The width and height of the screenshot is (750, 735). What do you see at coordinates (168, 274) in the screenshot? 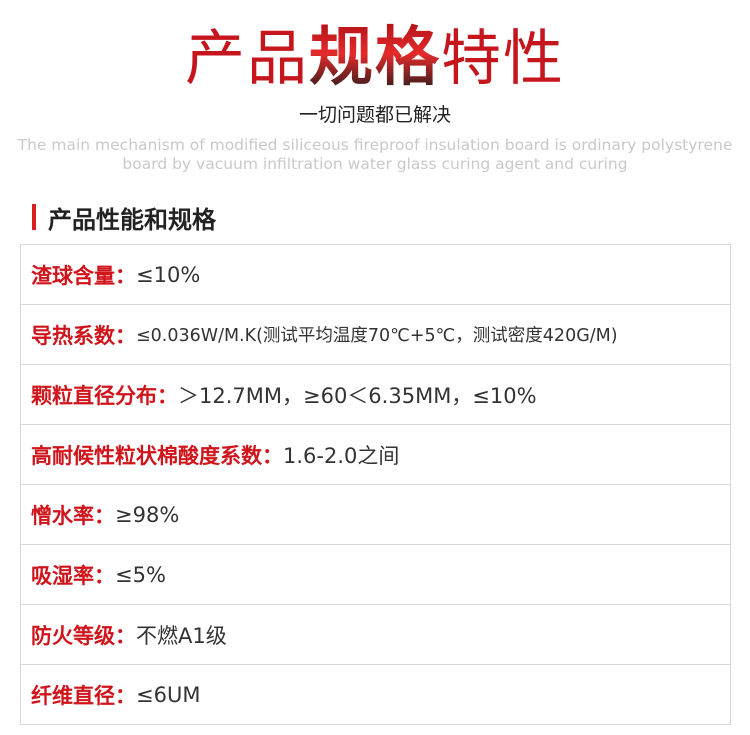
I see `spec-value: ≤10%` at bounding box center [168, 274].